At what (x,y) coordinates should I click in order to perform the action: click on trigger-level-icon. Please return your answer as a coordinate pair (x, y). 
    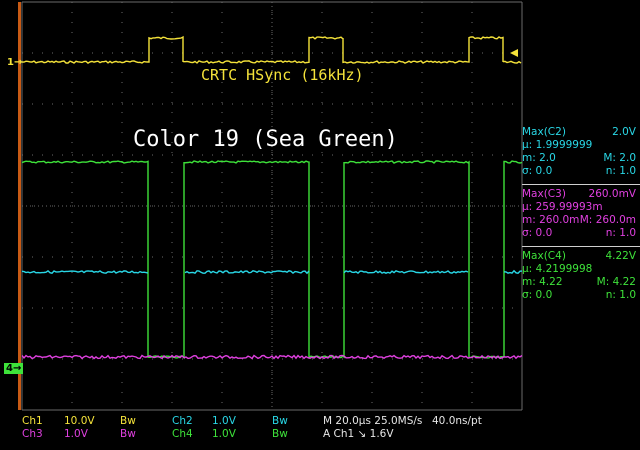
    Looking at the image, I should click on (514, 53).